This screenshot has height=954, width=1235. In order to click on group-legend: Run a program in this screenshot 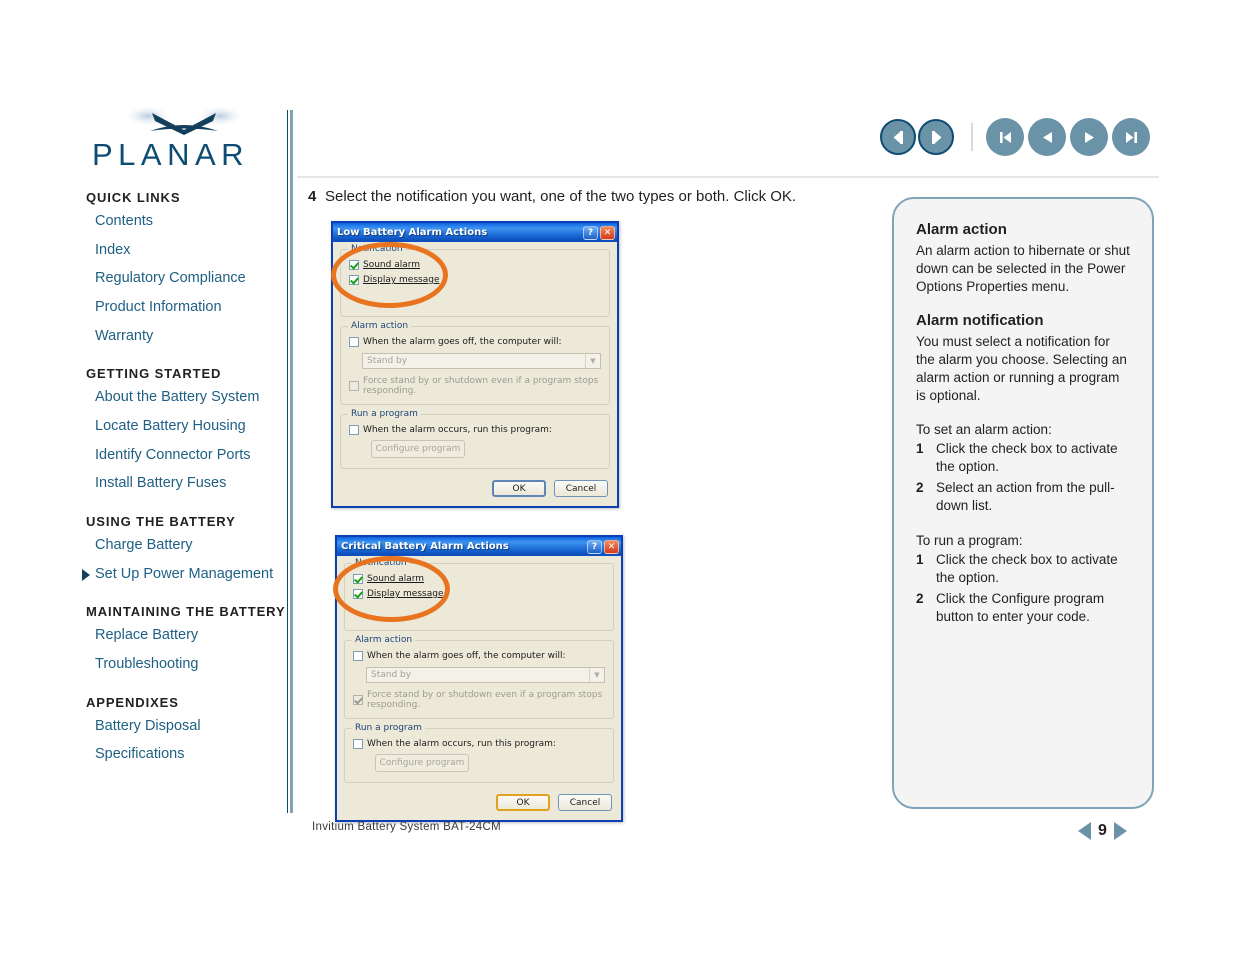, I will do `click(388, 728)`.